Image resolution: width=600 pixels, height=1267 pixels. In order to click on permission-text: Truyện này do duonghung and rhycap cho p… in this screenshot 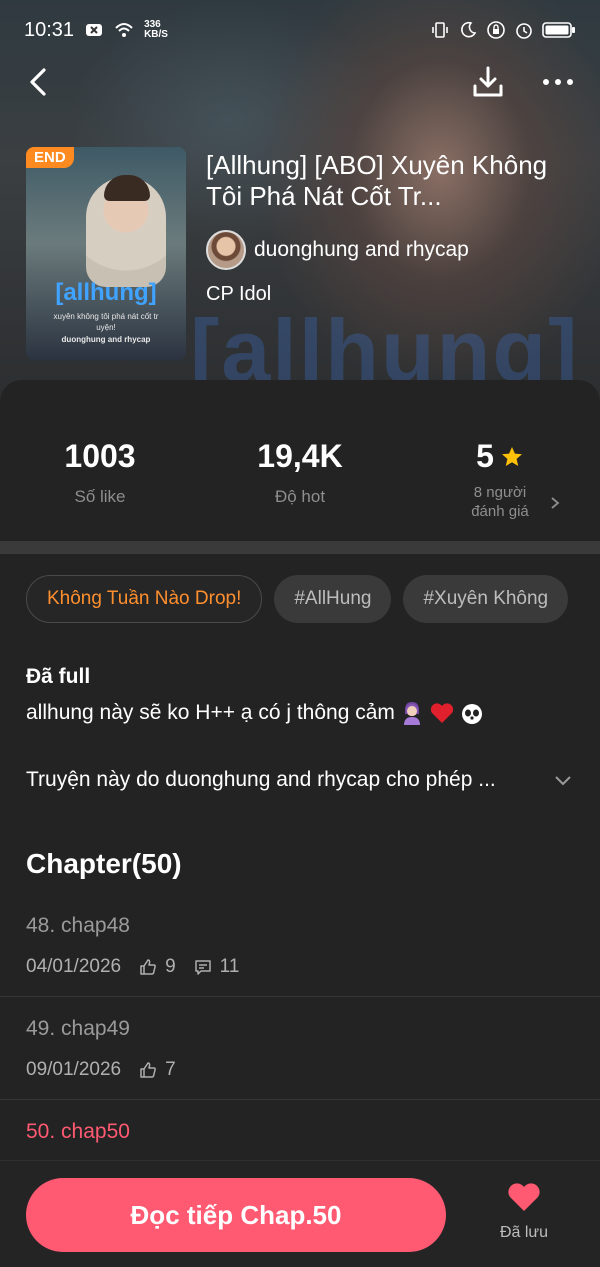, I will do `click(261, 779)`.